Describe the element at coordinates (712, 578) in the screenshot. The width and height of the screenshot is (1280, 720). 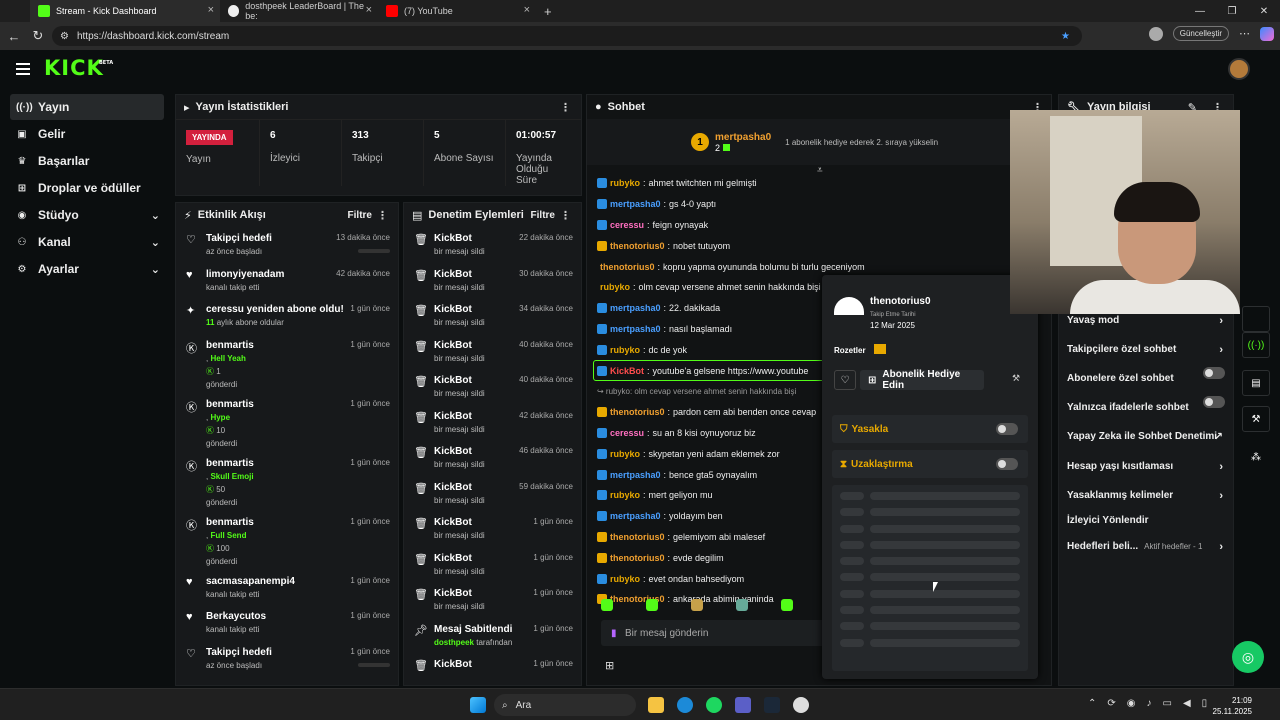
I see `chat-message: rubyko: evet ondan bahsediyom` at that location.